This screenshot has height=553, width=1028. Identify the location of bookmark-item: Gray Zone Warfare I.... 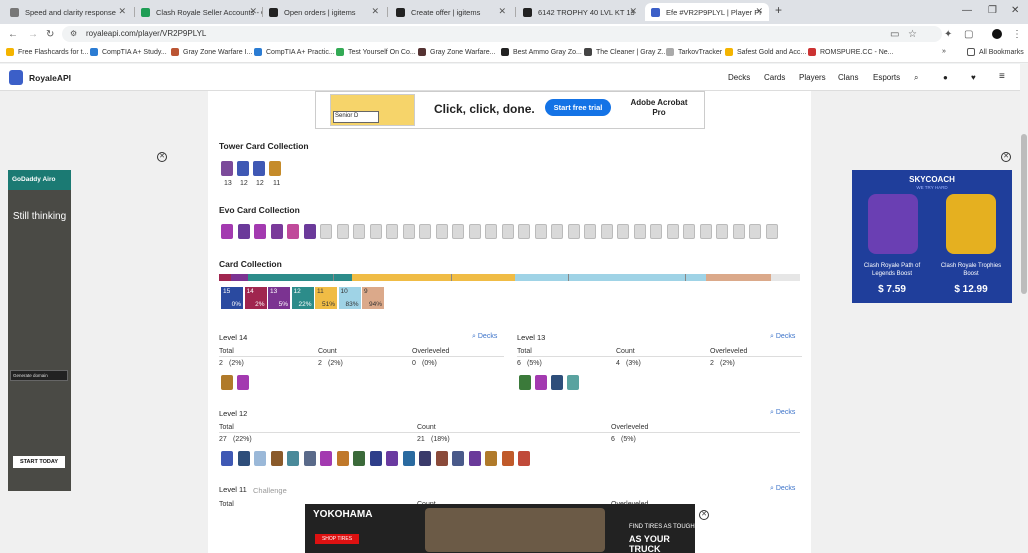
(211, 52).